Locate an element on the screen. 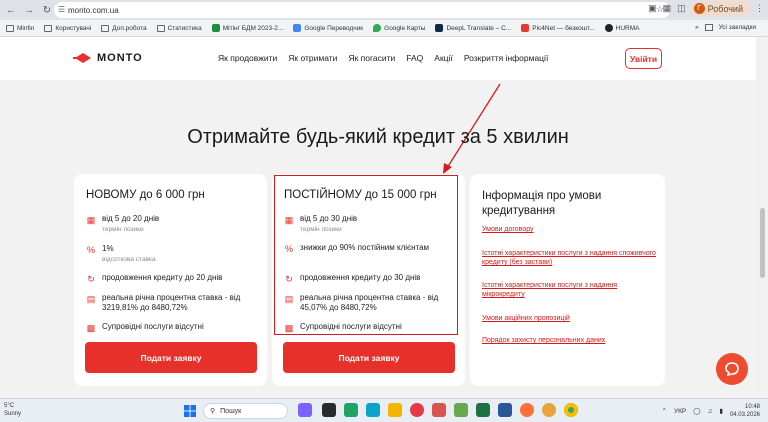 The image size is (768, 422). system-tray: ⌃ УКР ◯ ♫ ▮ 10:48 04.03.2026 is located at coordinates (711, 411).